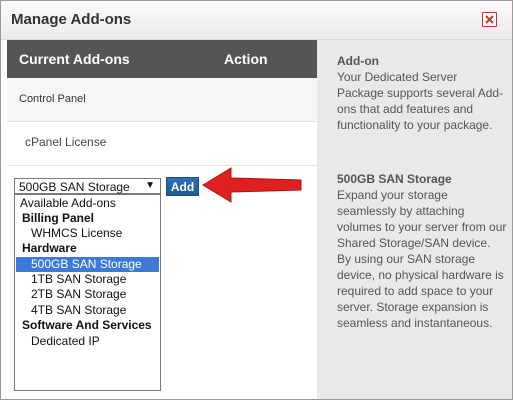 This screenshot has width=513, height=400. I want to click on dropdown-group-hardware: Hardware, so click(49, 248).